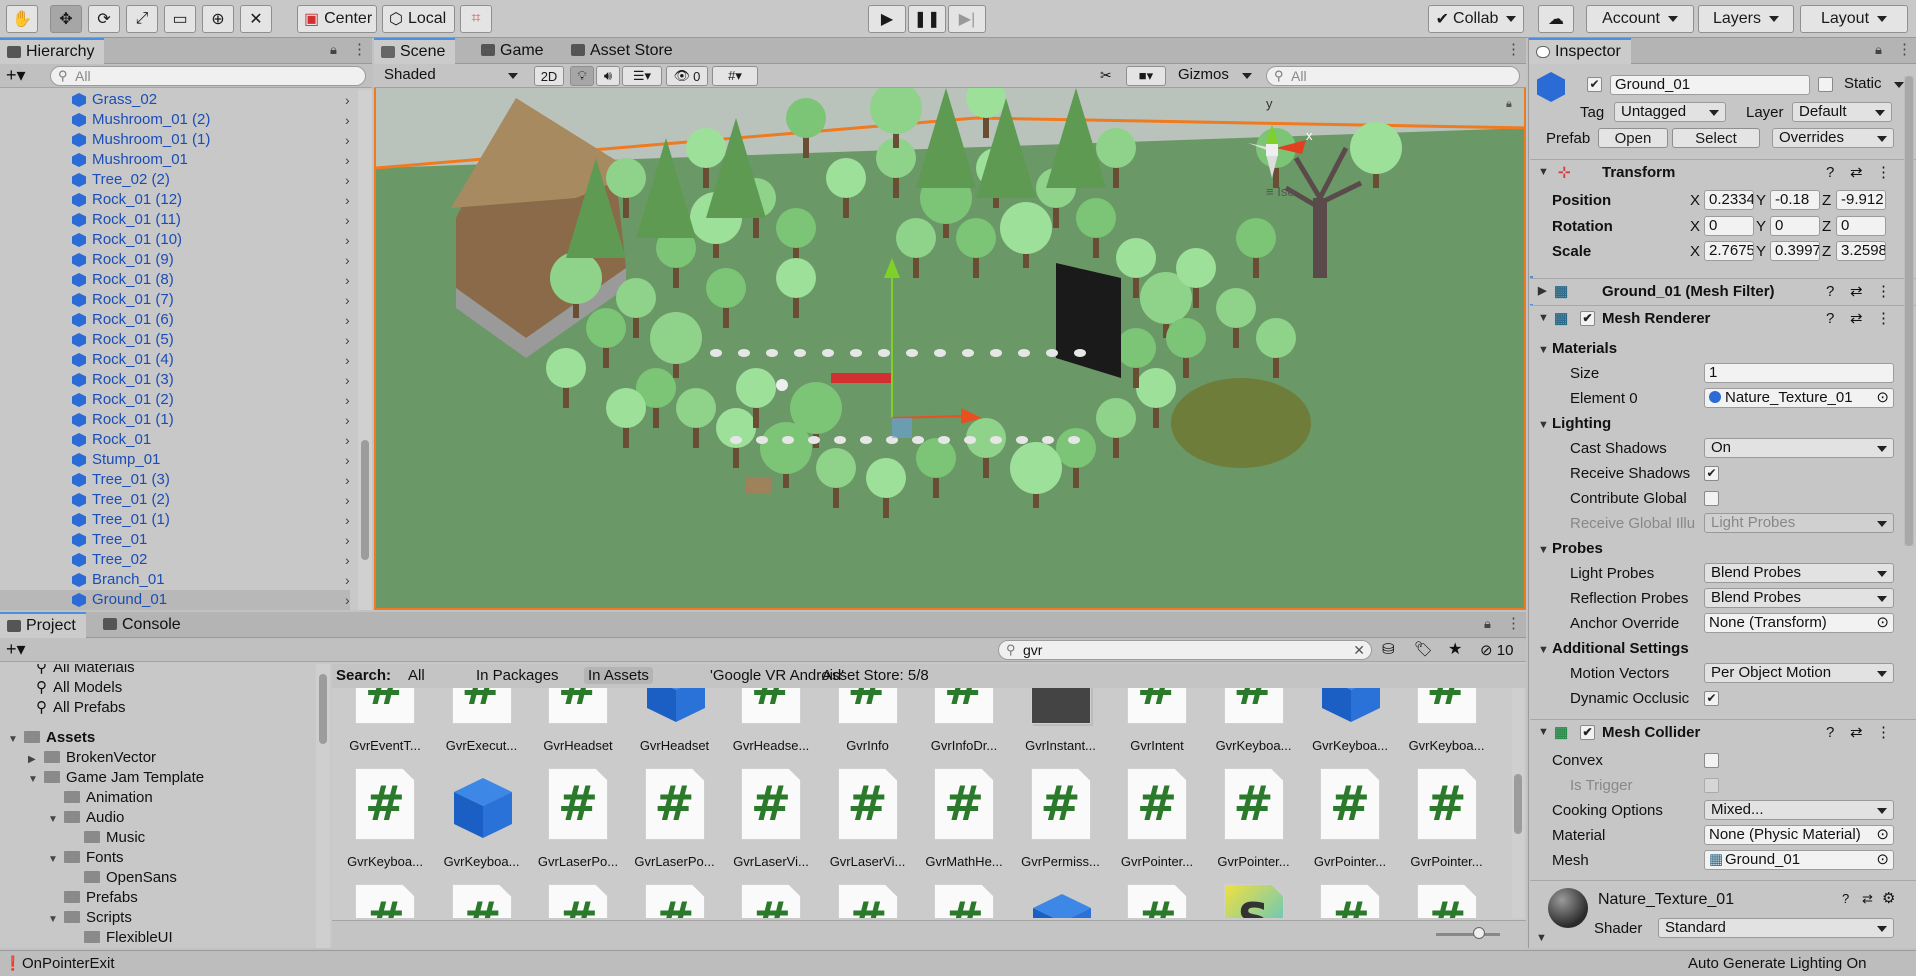 Image resolution: width=1916 pixels, height=976 pixels. What do you see at coordinates (1587, 318) in the screenshot?
I see `mesh-renderer-enabled-checkbox: ✔` at bounding box center [1587, 318].